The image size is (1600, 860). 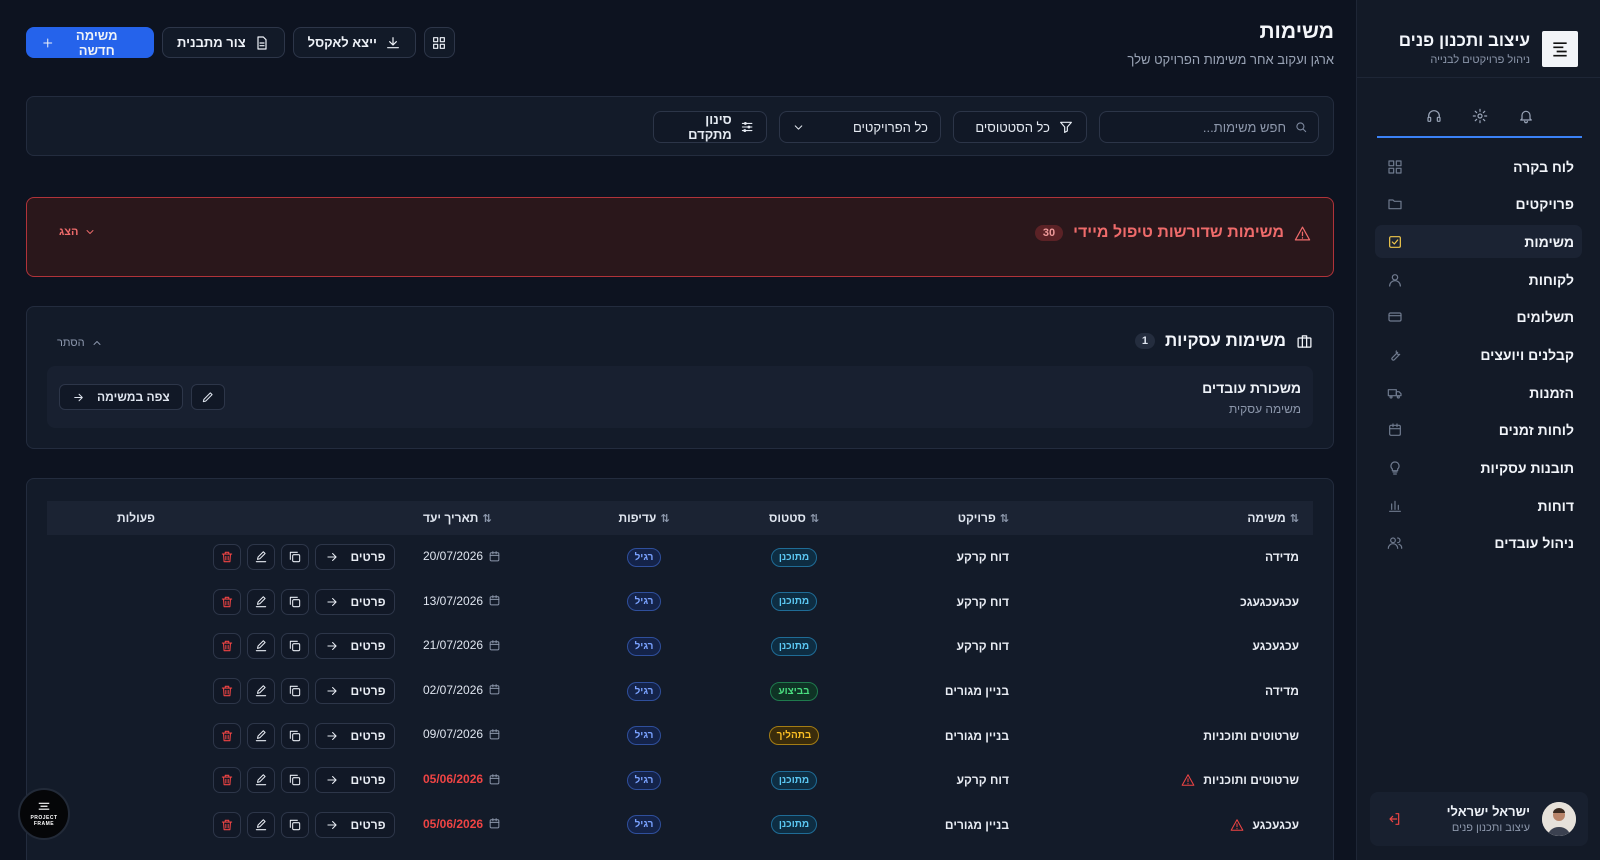 What do you see at coordinates (1478, 468) in the screenshot?
I see `sidebar-item-insights: תובנות עסקיות` at bounding box center [1478, 468].